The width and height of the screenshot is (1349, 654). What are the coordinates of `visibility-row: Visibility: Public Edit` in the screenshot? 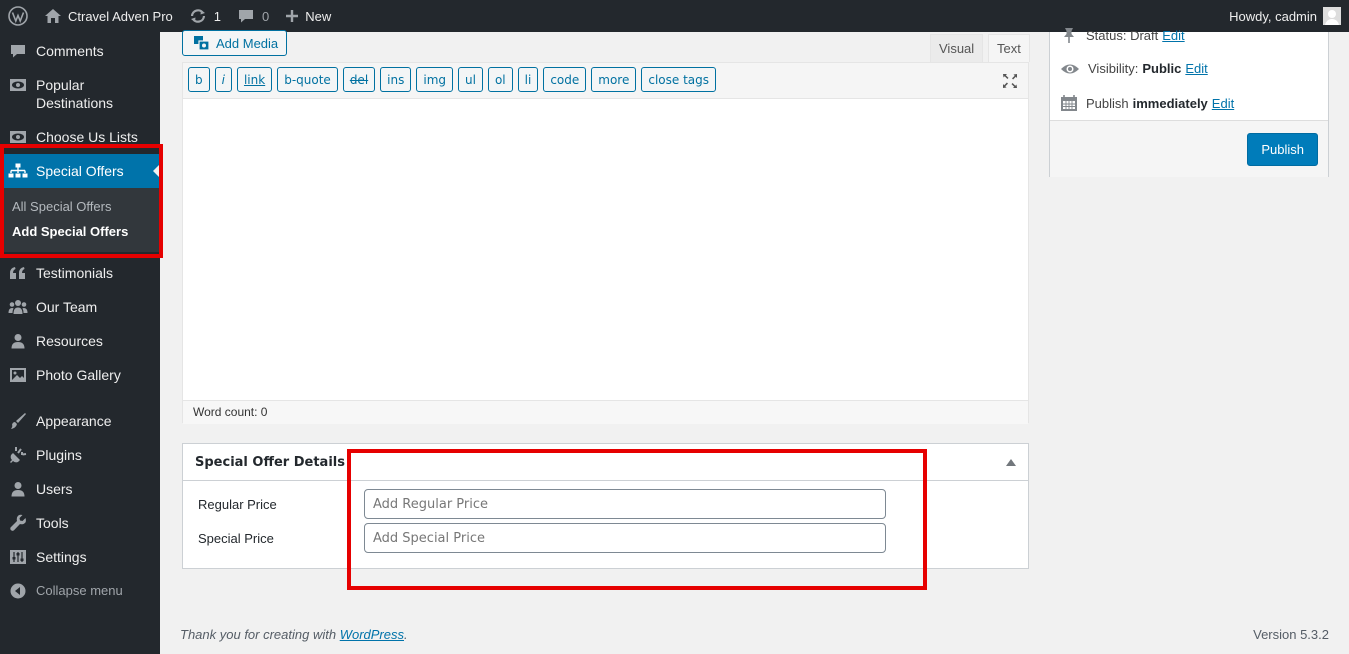 It's located at (1134, 68).